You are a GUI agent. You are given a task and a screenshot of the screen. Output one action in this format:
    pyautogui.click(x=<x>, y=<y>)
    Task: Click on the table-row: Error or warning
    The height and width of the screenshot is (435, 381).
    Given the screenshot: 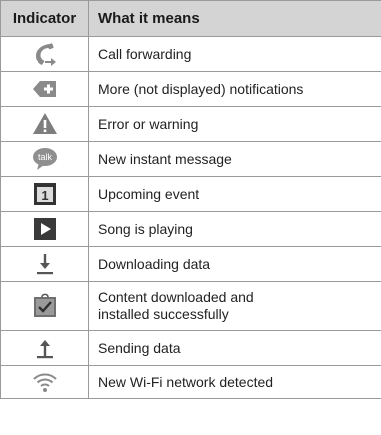 What is the action you would take?
    pyautogui.click(x=190, y=124)
    